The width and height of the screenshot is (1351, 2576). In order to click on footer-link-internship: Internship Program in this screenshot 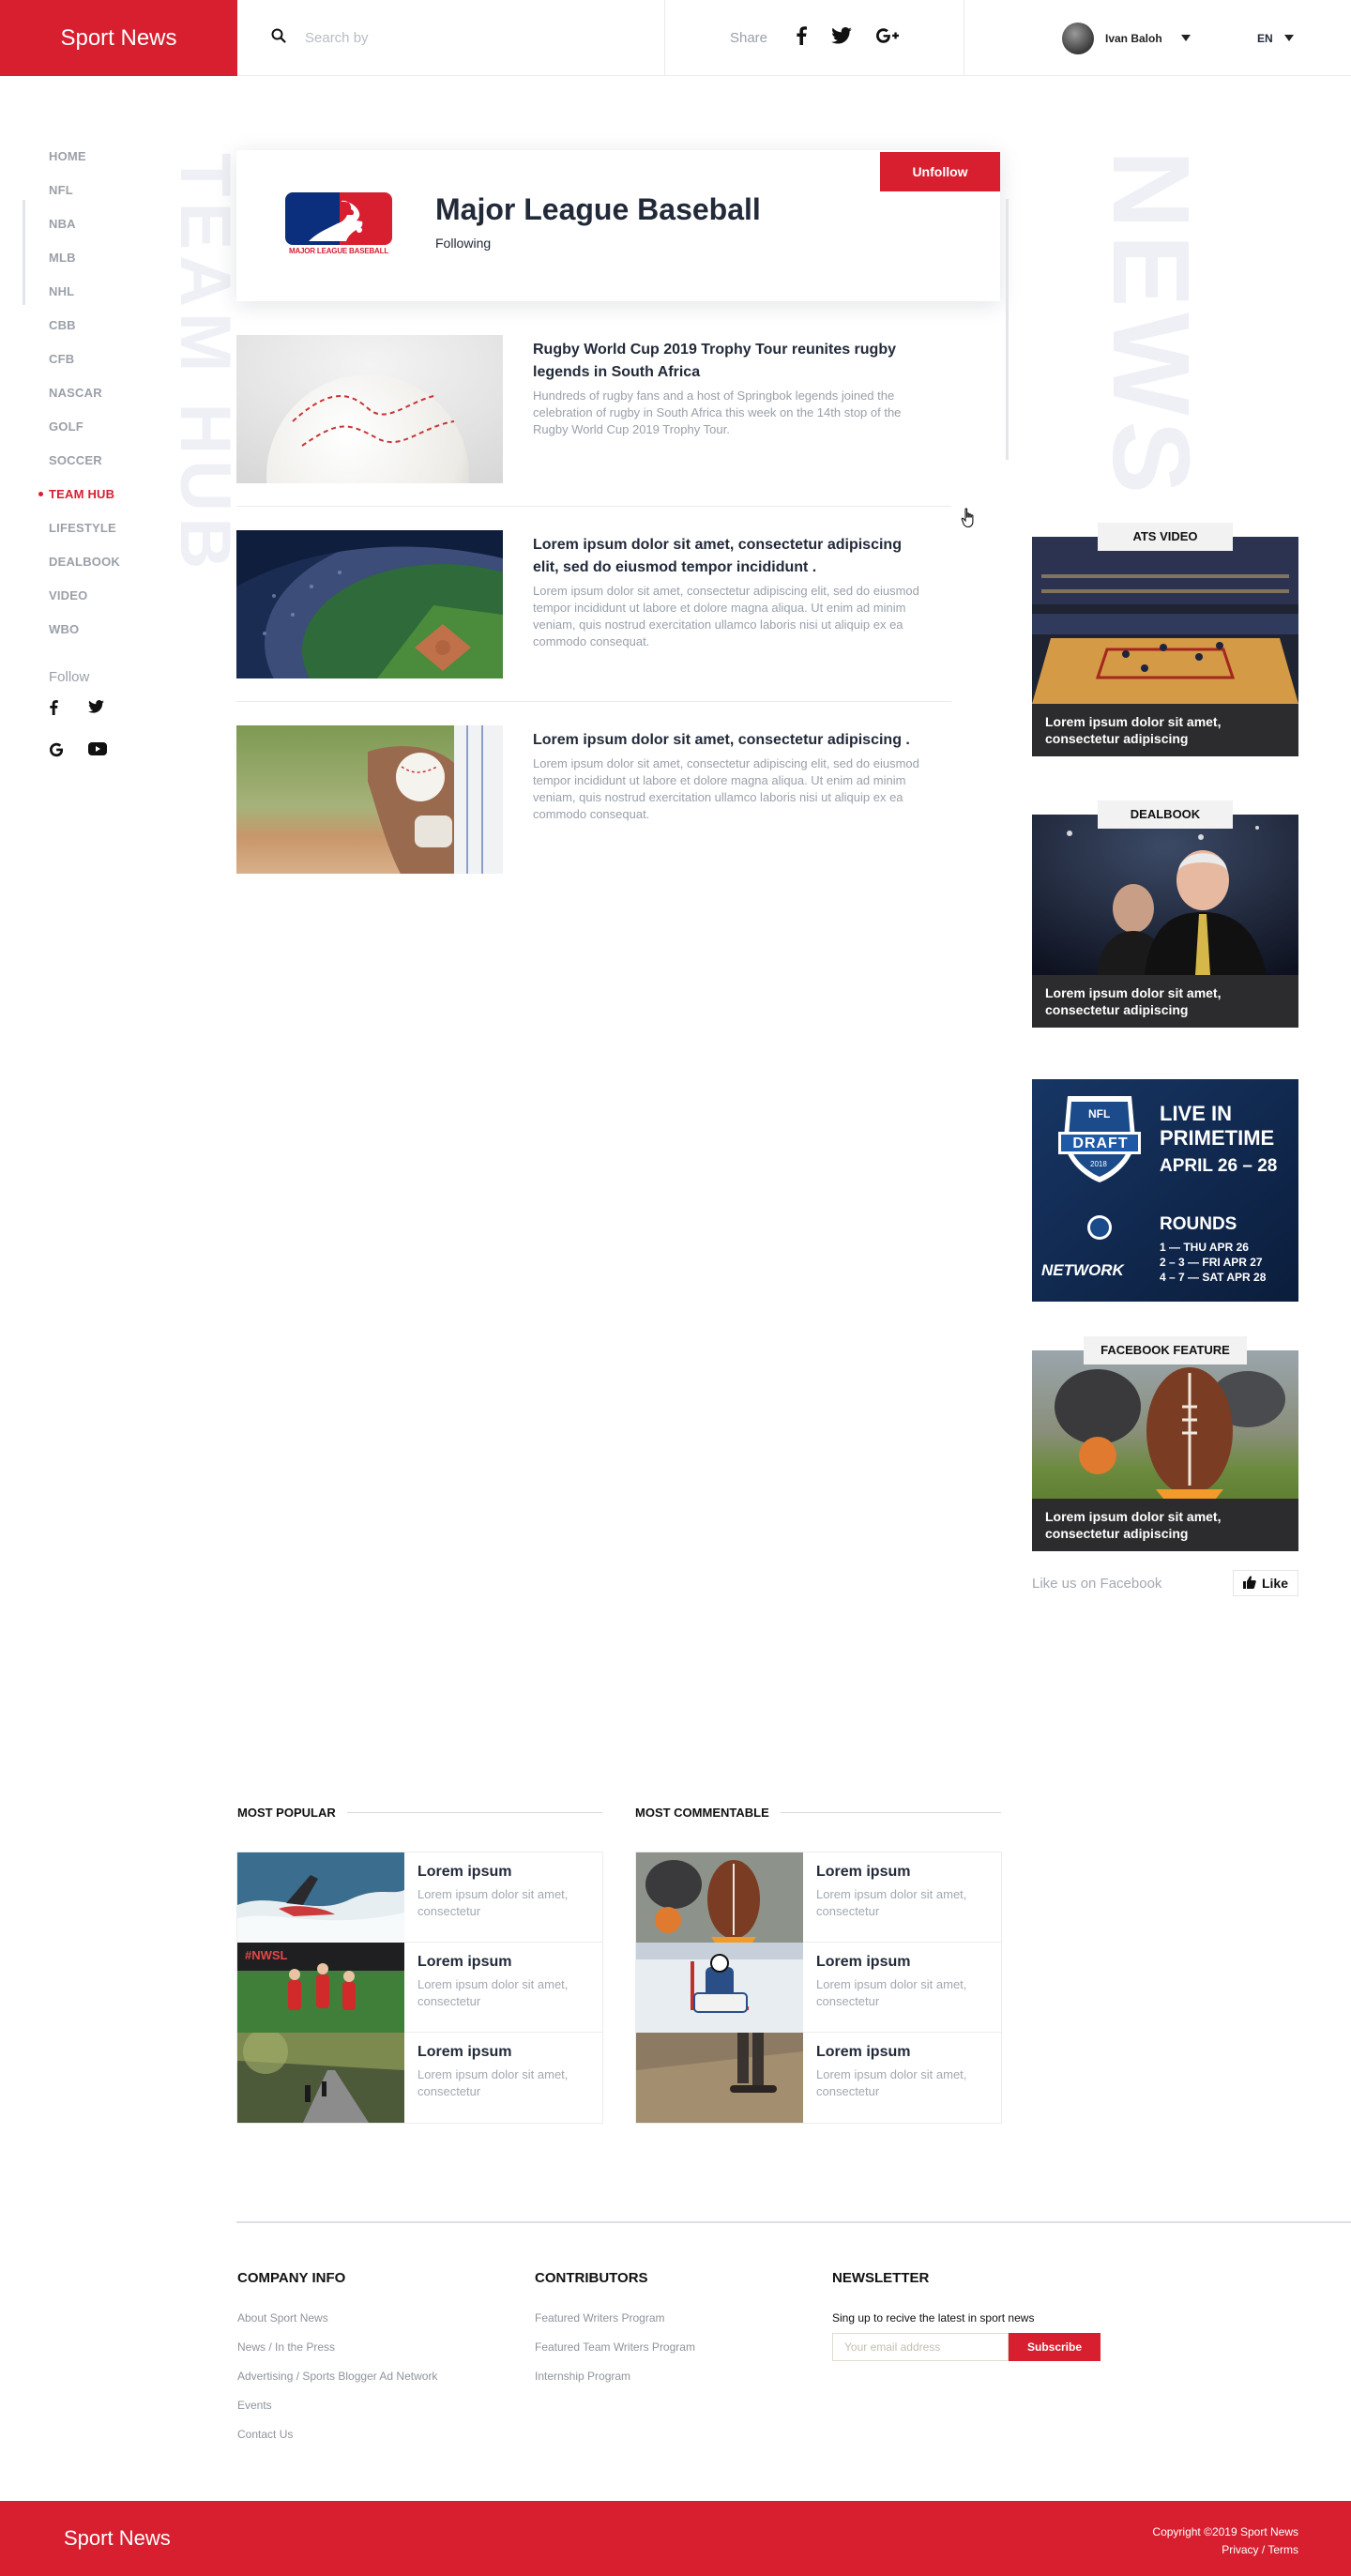, I will do `click(615, 2384)`.